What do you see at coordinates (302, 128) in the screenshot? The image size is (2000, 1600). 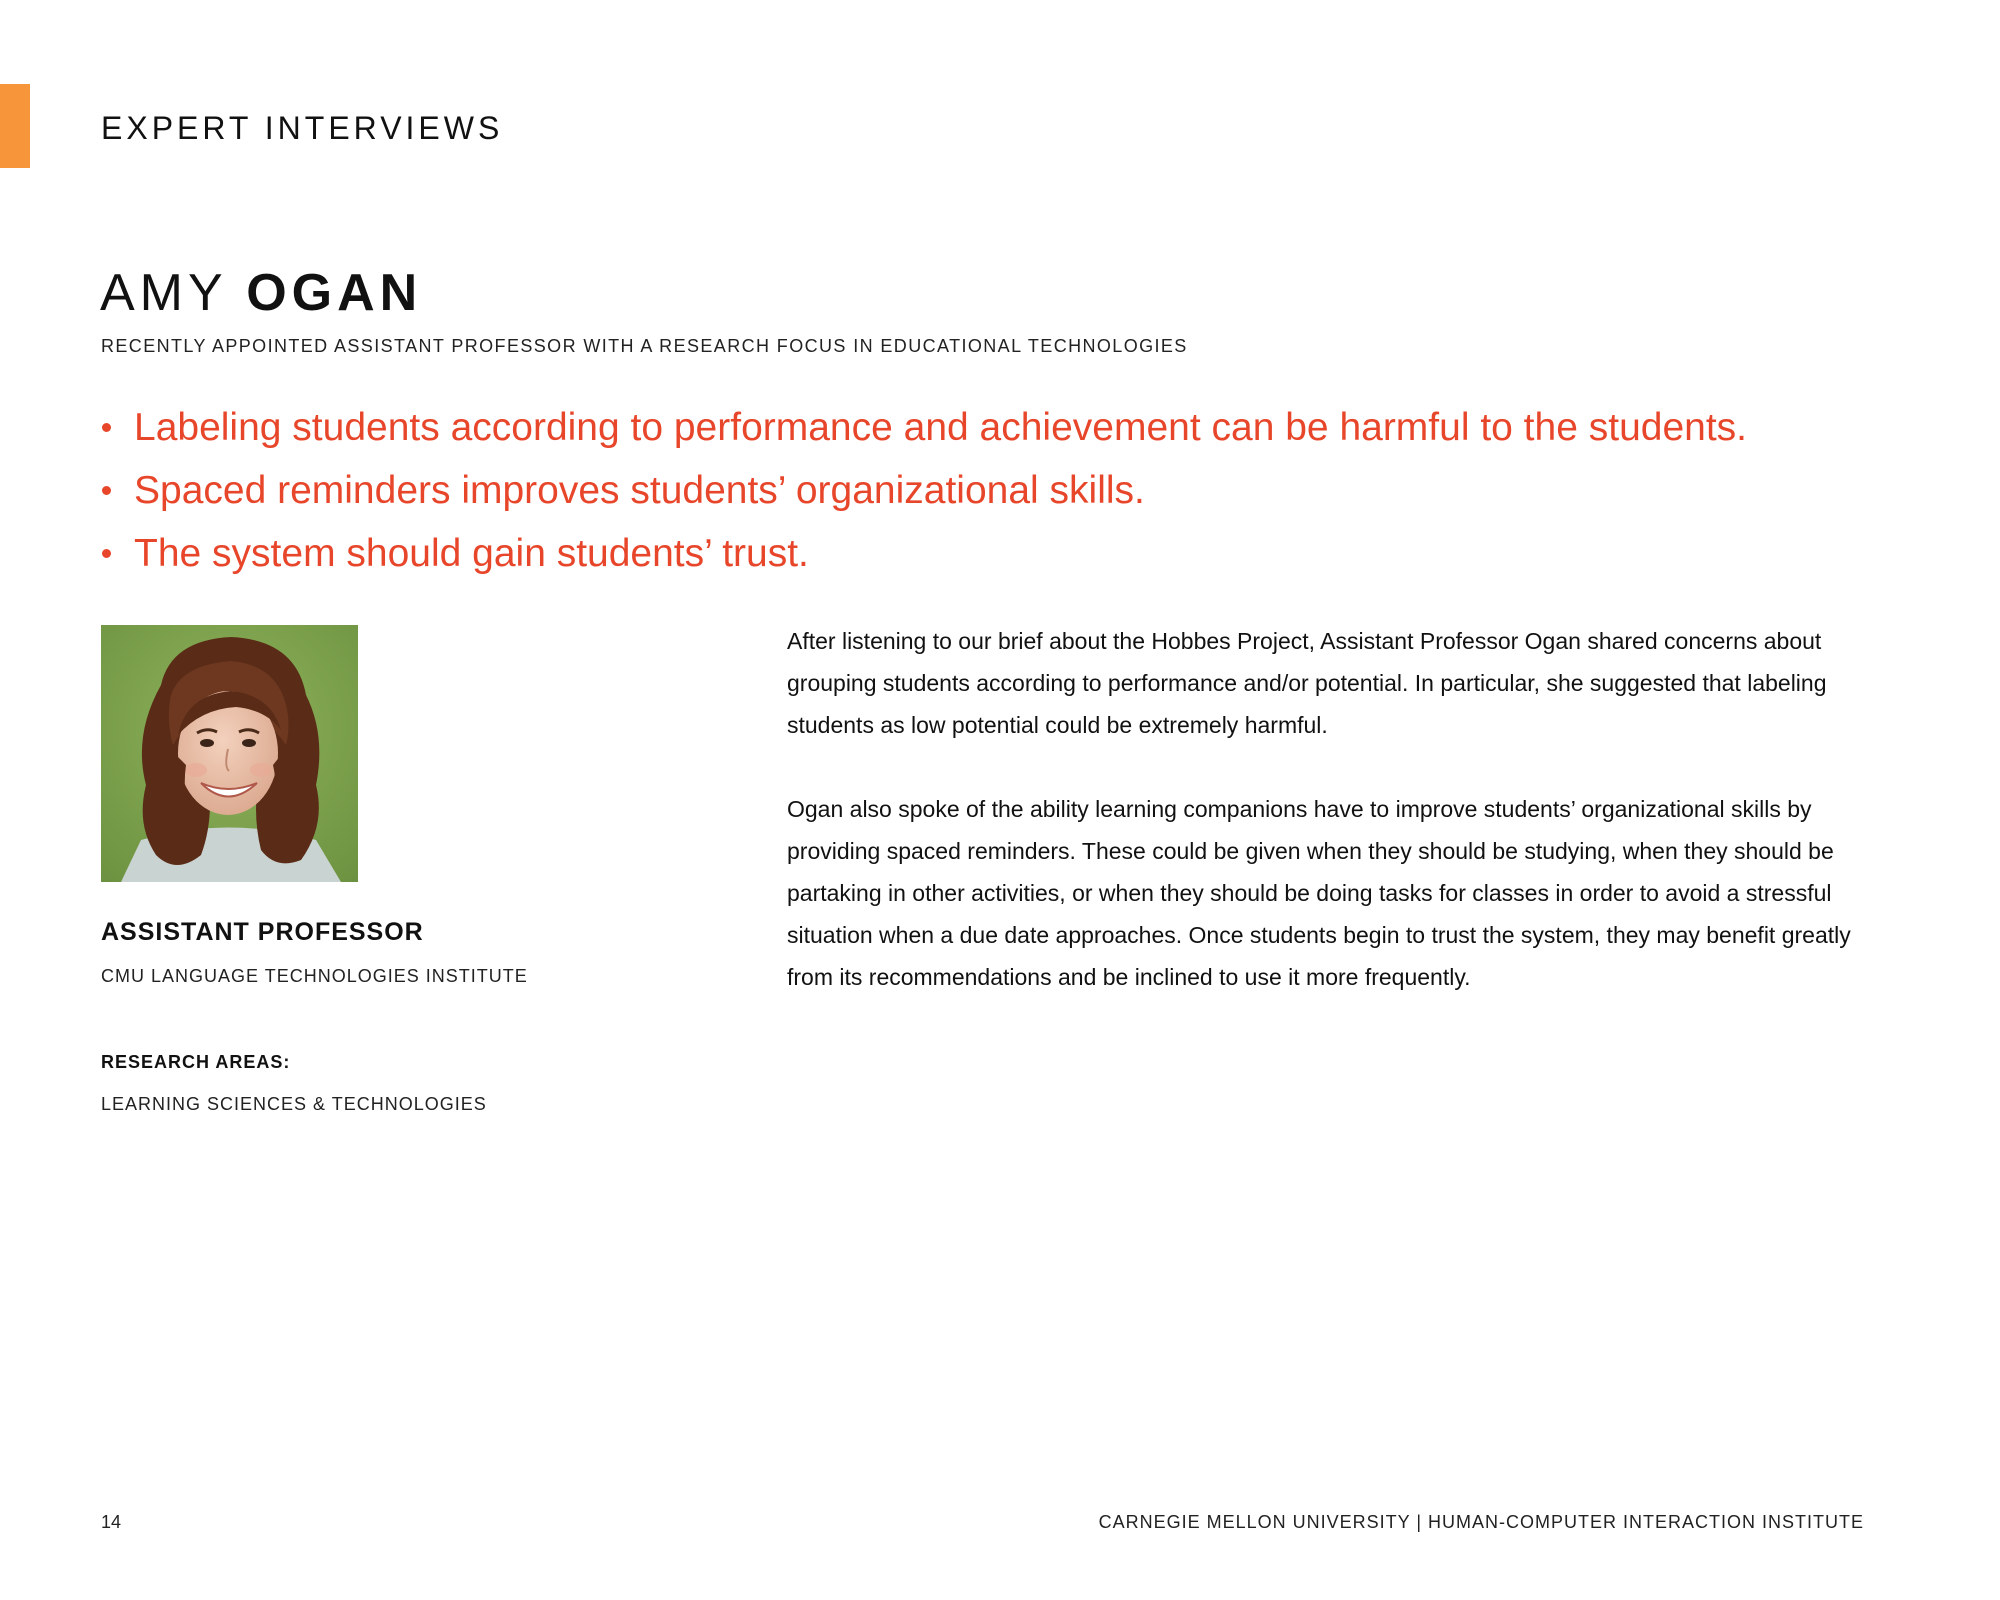 I see `section-title: EXPERT INTERVIEWS` at bounding box center [302, 128].